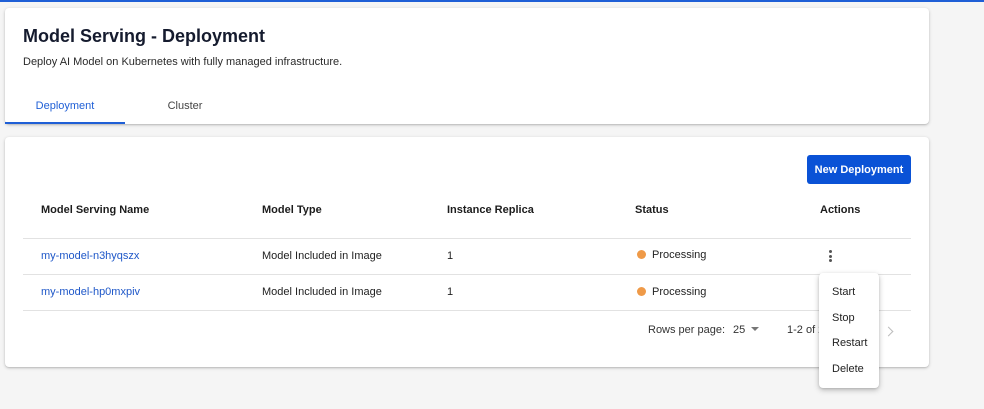 The image size is (984, 409). Describe the element at coordinates (65, 108) in the screenshot. I see `tab-deployment: Deployment` at that location.